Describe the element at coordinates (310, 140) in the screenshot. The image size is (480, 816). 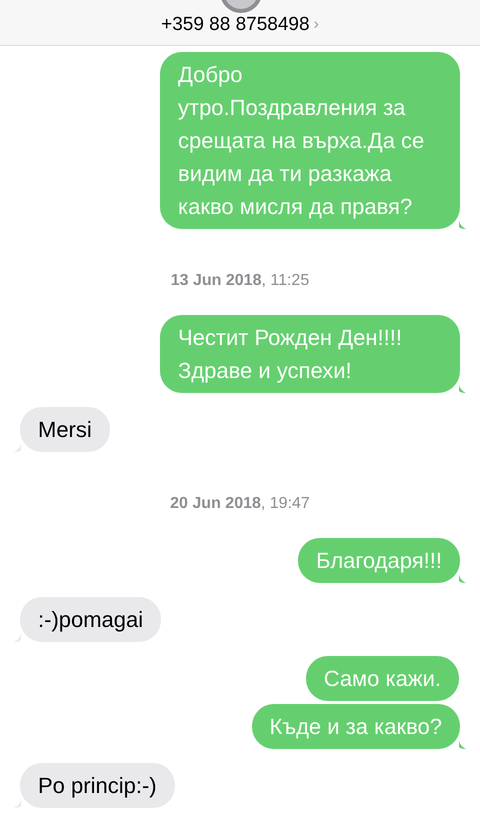
I see `sent-message-bubble: Добро утро.Поздравления за срещата на върха.Да се видим да ти разкажа какво мисля да правя?` at that location.